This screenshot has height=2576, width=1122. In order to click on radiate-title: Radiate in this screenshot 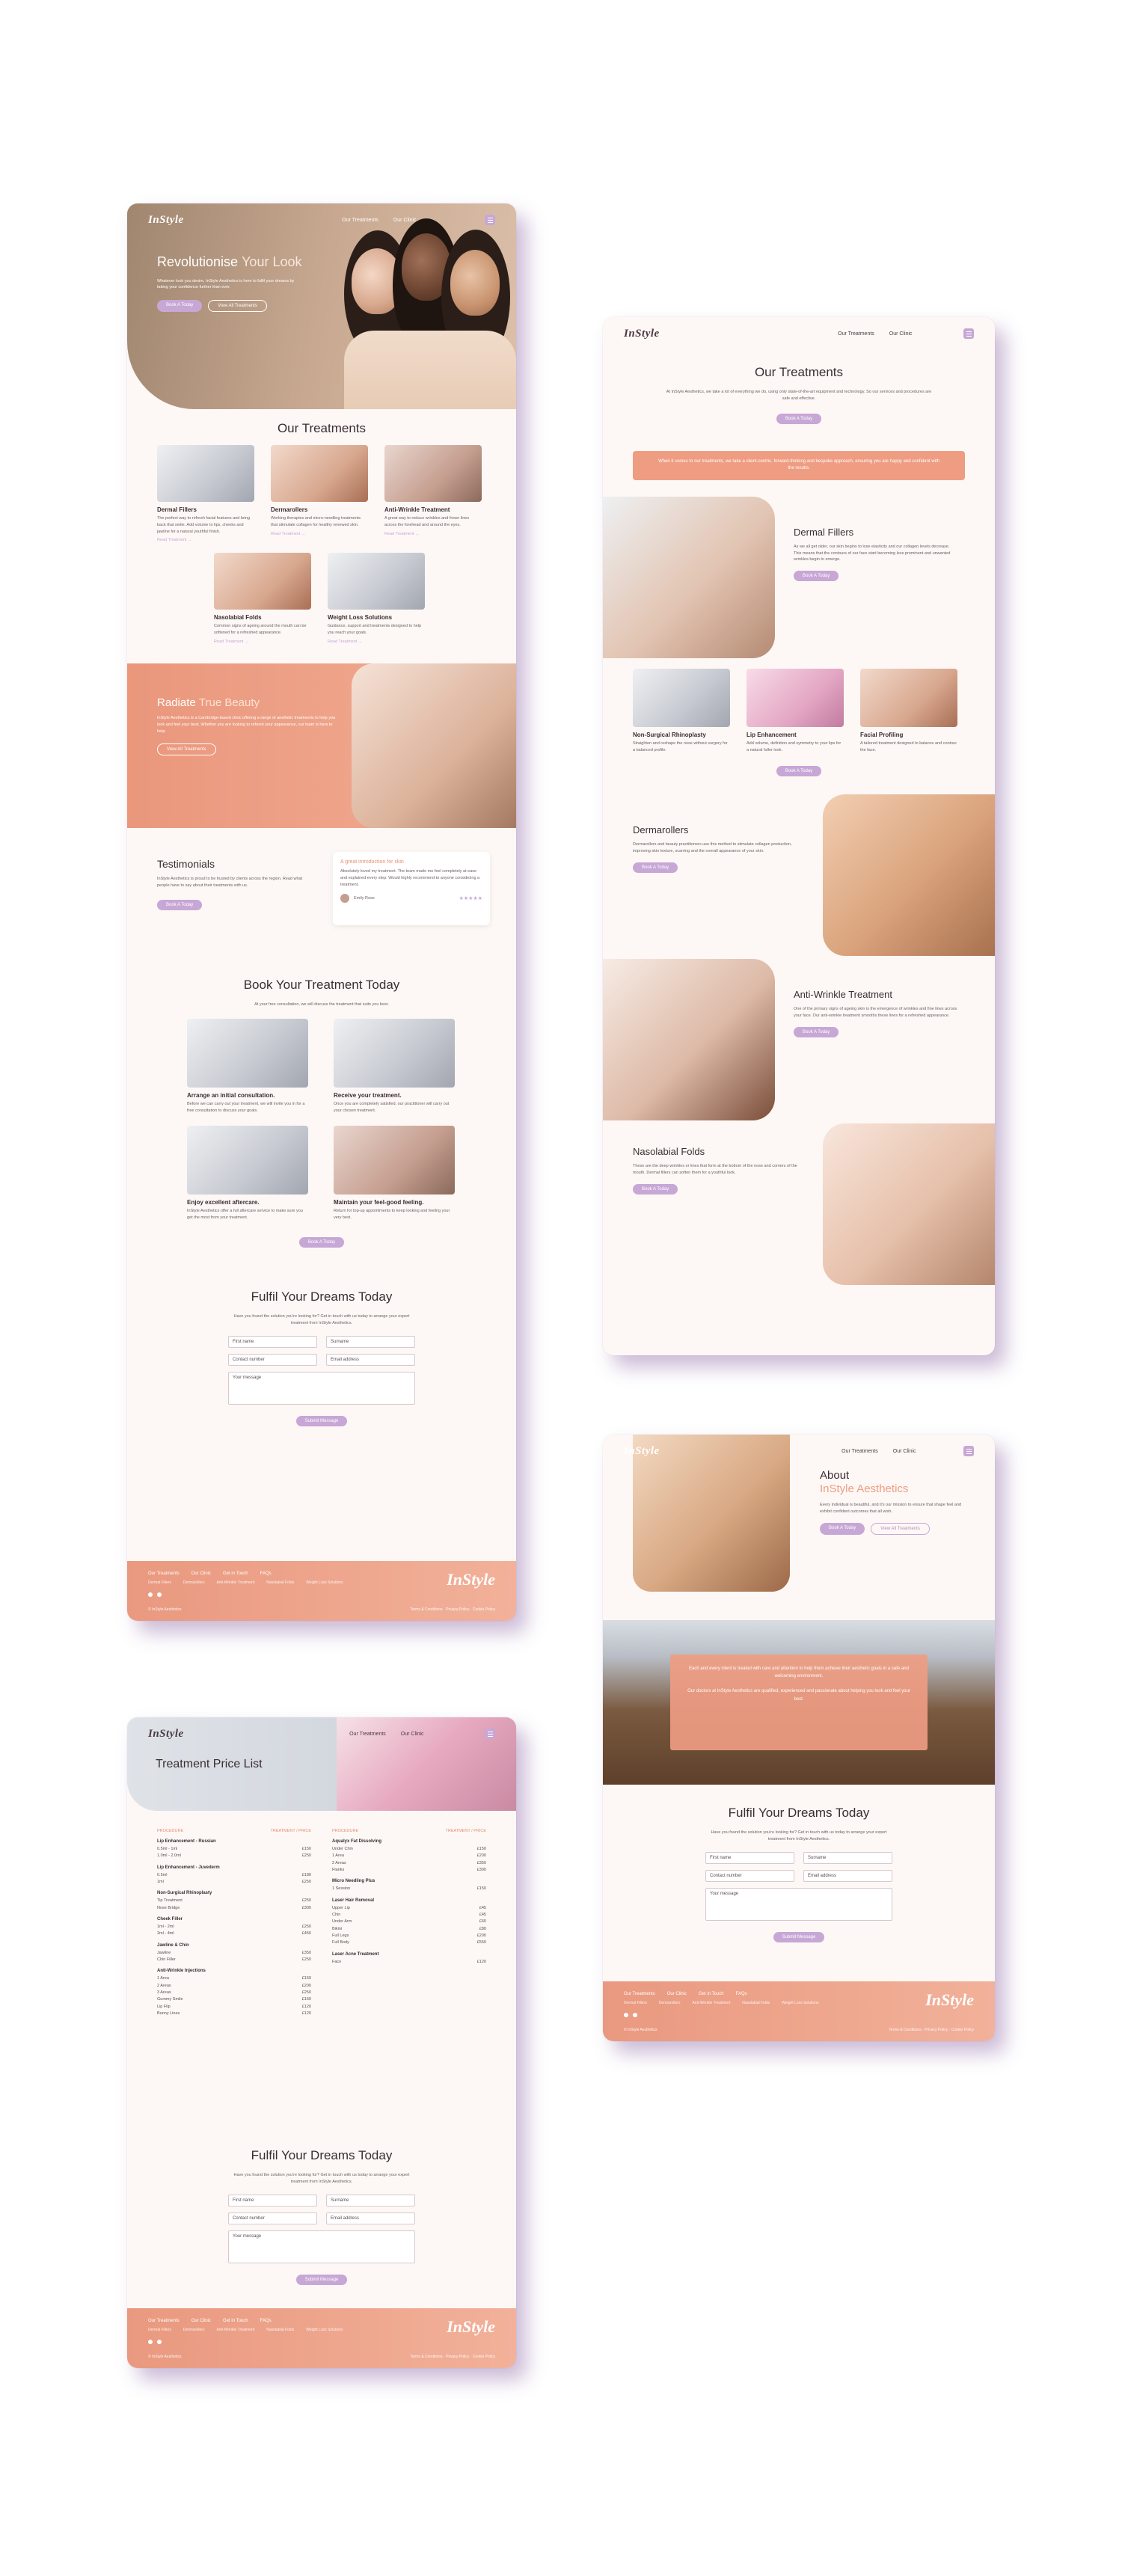, I will do `click(176, 702)`.